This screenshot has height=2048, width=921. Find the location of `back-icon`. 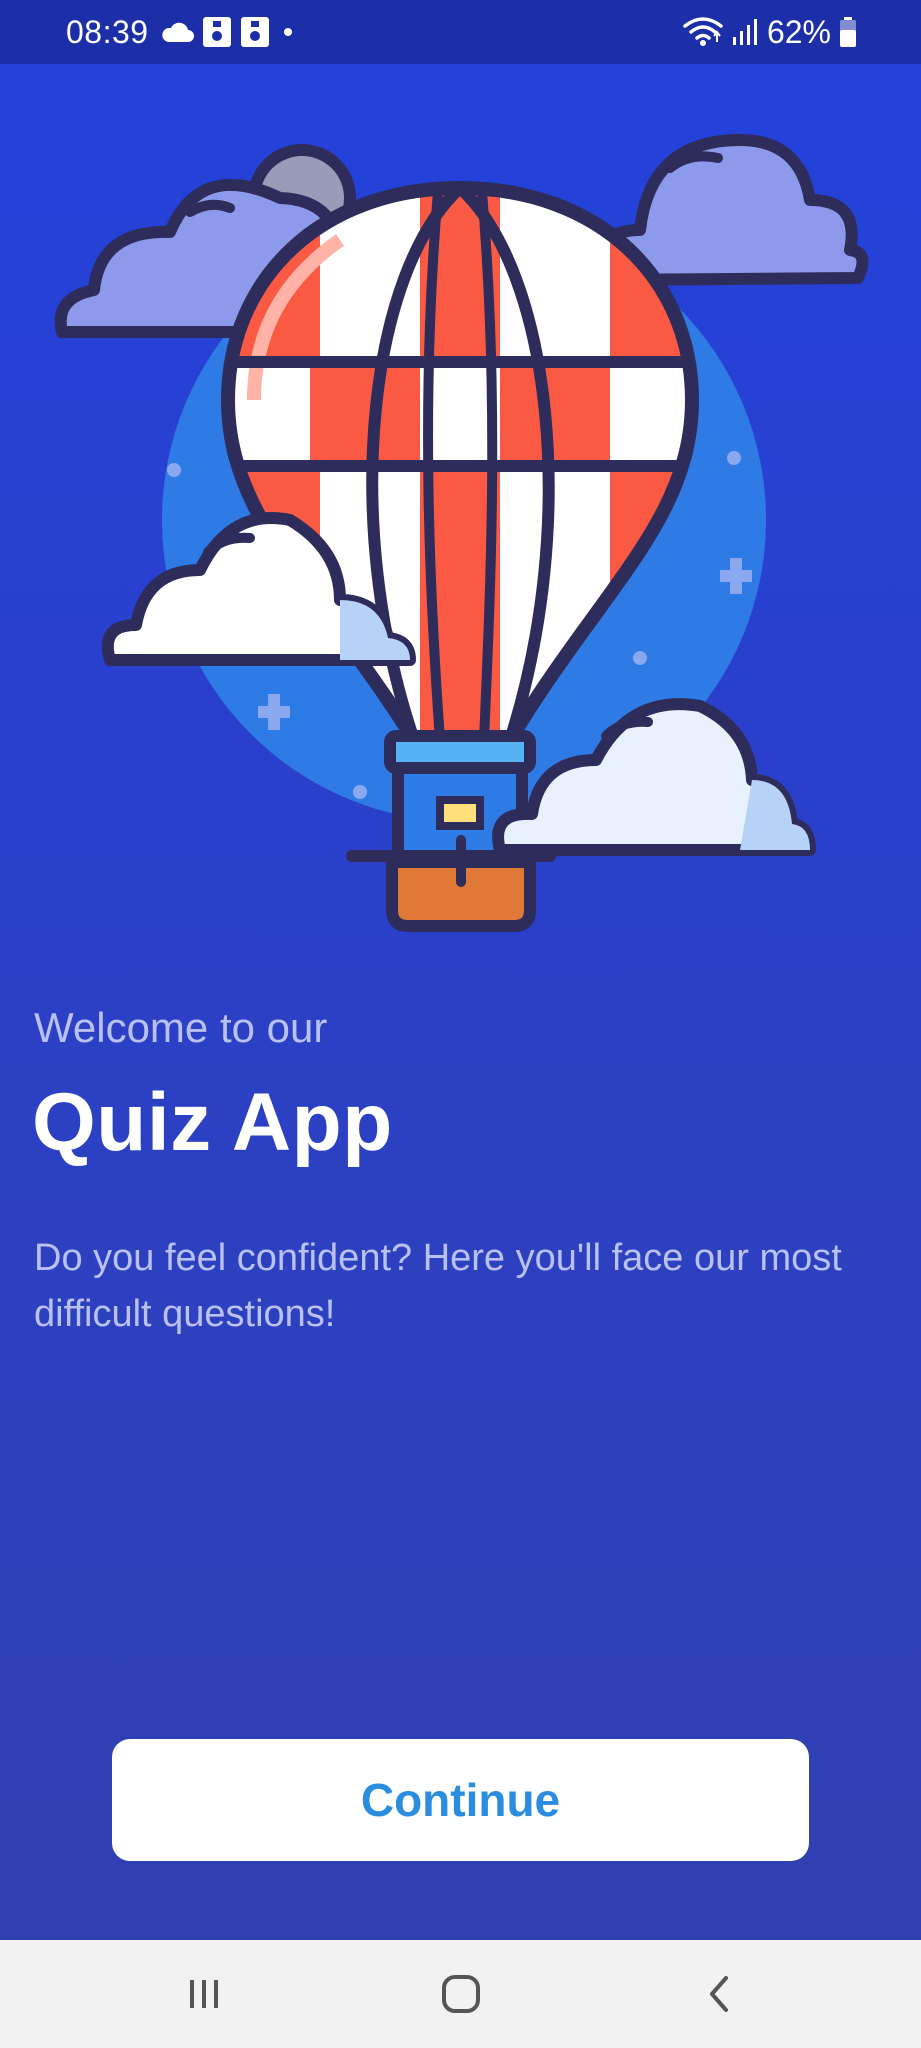

back-icon is located at coordinates (719, 1994).